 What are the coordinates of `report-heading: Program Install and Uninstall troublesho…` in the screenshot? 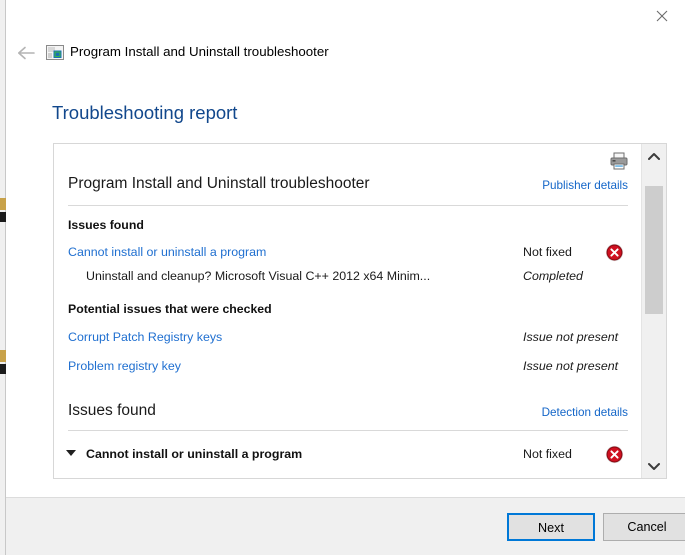 It's located at (219, 183).